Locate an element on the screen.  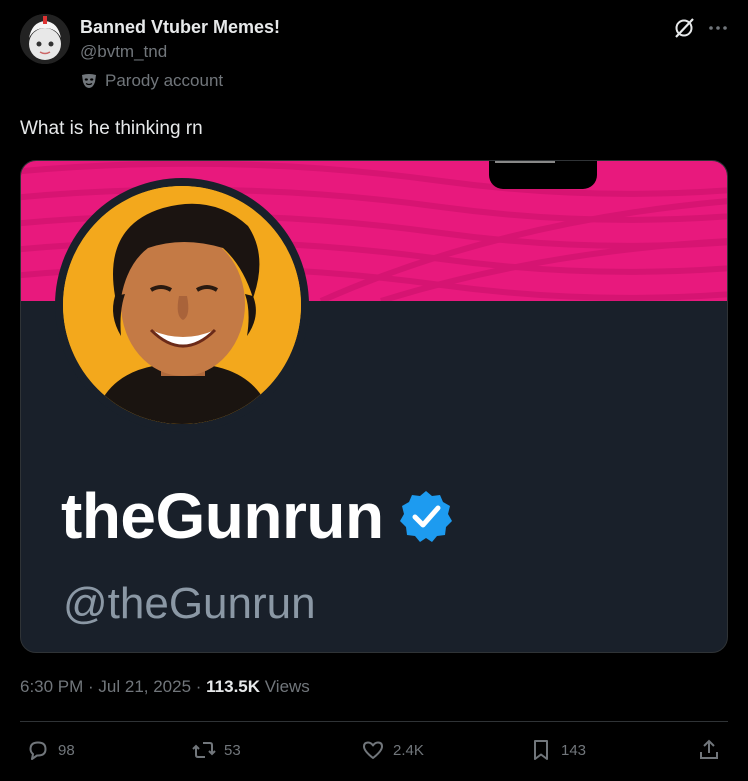
reply-icon is located at coordinates (38, 750).